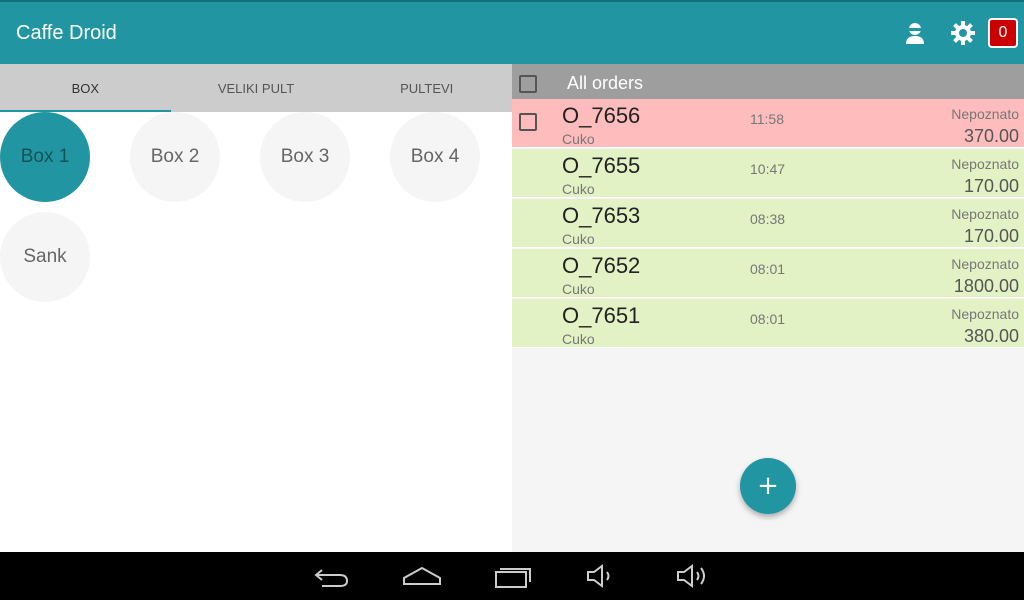 This screenshot has width=1024, height=600. What do you see at coordinates (601, 315) in the screenshot?
I see `order-id: O_7651` at bounding box center [601, 315].